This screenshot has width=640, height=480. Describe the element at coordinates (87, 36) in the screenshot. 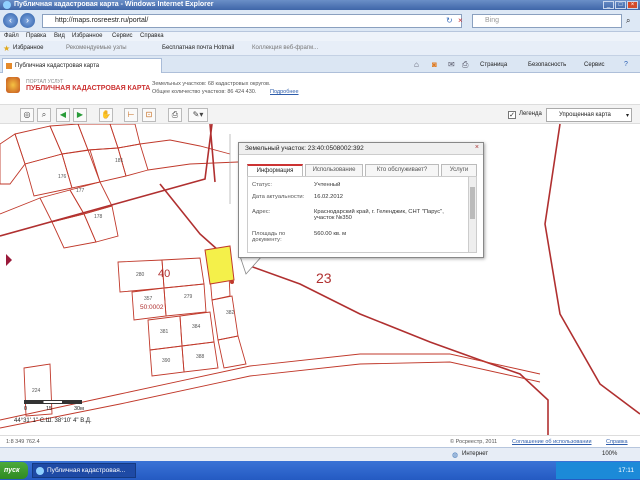

I see `menu-favorites: Избранное` at that location.